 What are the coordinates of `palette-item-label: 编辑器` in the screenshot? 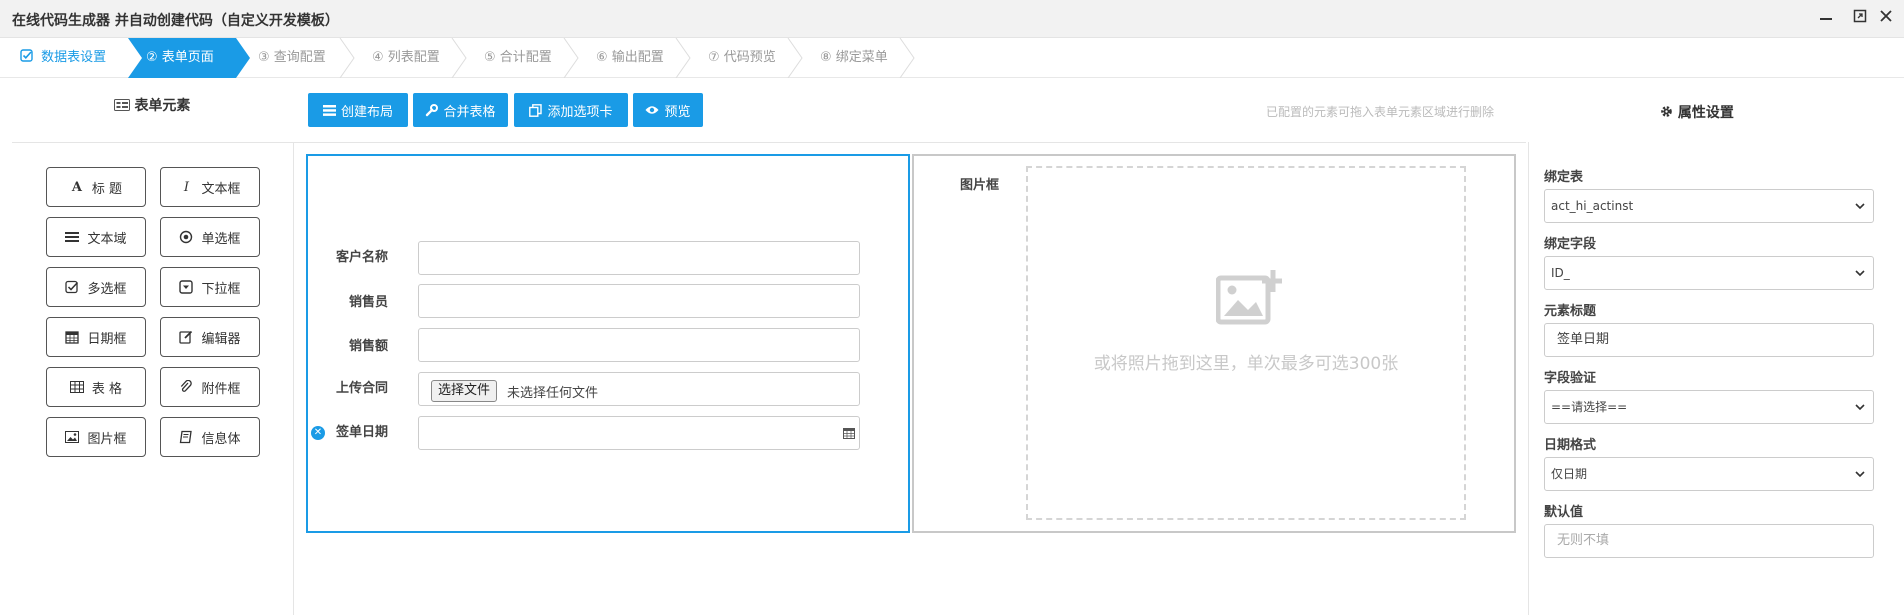 It's located at (221, 339).